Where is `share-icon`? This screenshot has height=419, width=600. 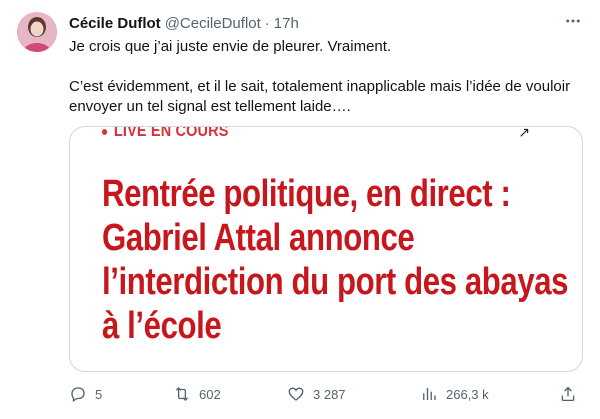 share-icon is located at coordinates (568, 394).